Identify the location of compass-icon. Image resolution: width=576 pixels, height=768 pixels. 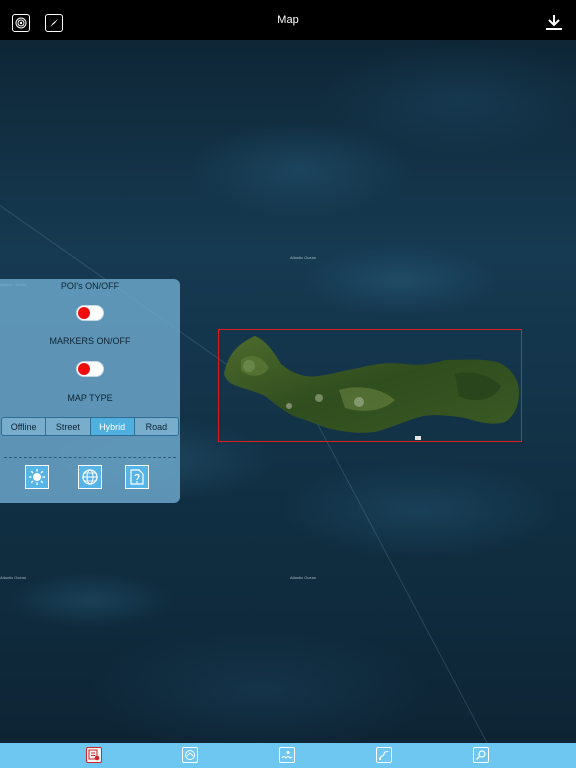
(54, 23).